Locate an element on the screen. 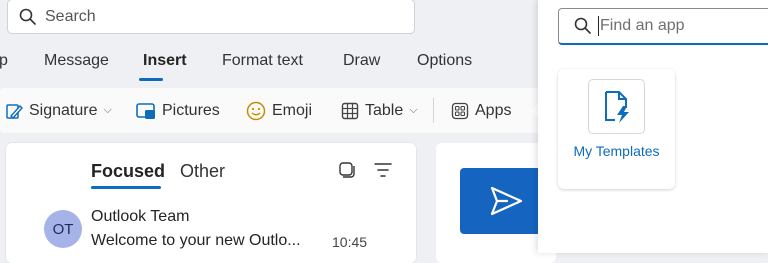 The image size is (768, 263). text-cursor is located at coordinates (598, 26).